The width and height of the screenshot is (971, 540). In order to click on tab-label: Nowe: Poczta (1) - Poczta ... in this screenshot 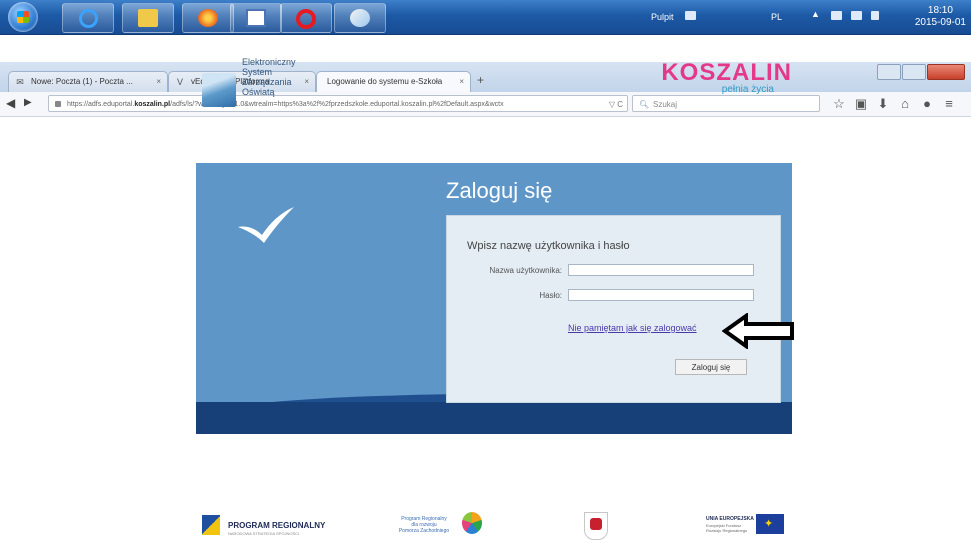, I will do `click(82, 81)`.